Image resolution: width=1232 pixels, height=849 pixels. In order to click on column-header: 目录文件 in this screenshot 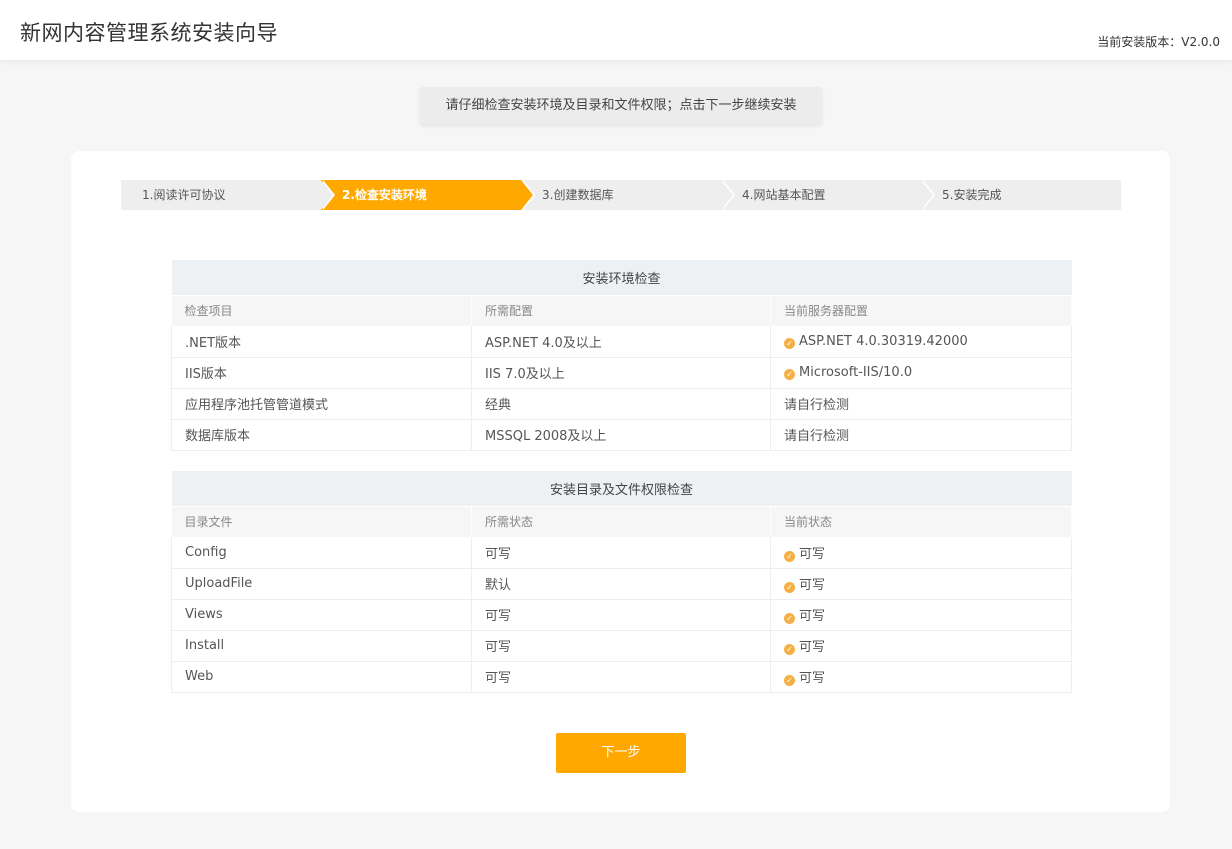, I will do `click(321, 521)`.